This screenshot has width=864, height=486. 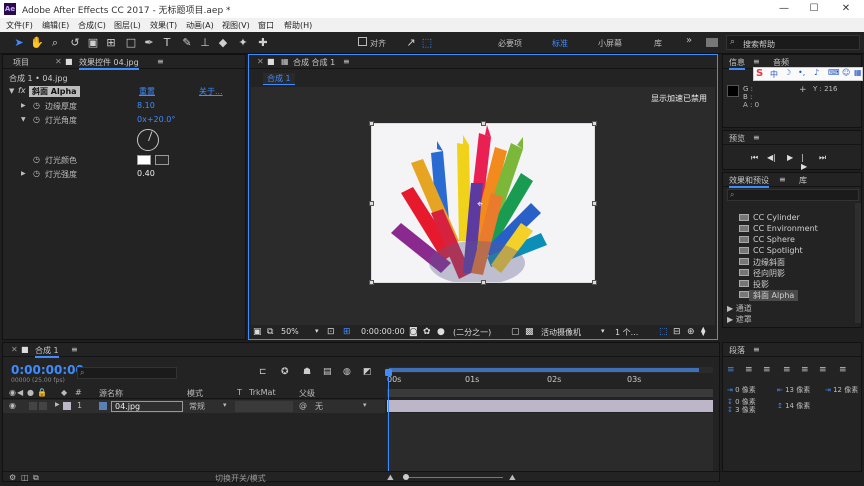 What do you see at coordinates (47, 370) in the screenshot?
I see `timeline-timecode: 0:00:00:00` at bounding box center [47, 370].